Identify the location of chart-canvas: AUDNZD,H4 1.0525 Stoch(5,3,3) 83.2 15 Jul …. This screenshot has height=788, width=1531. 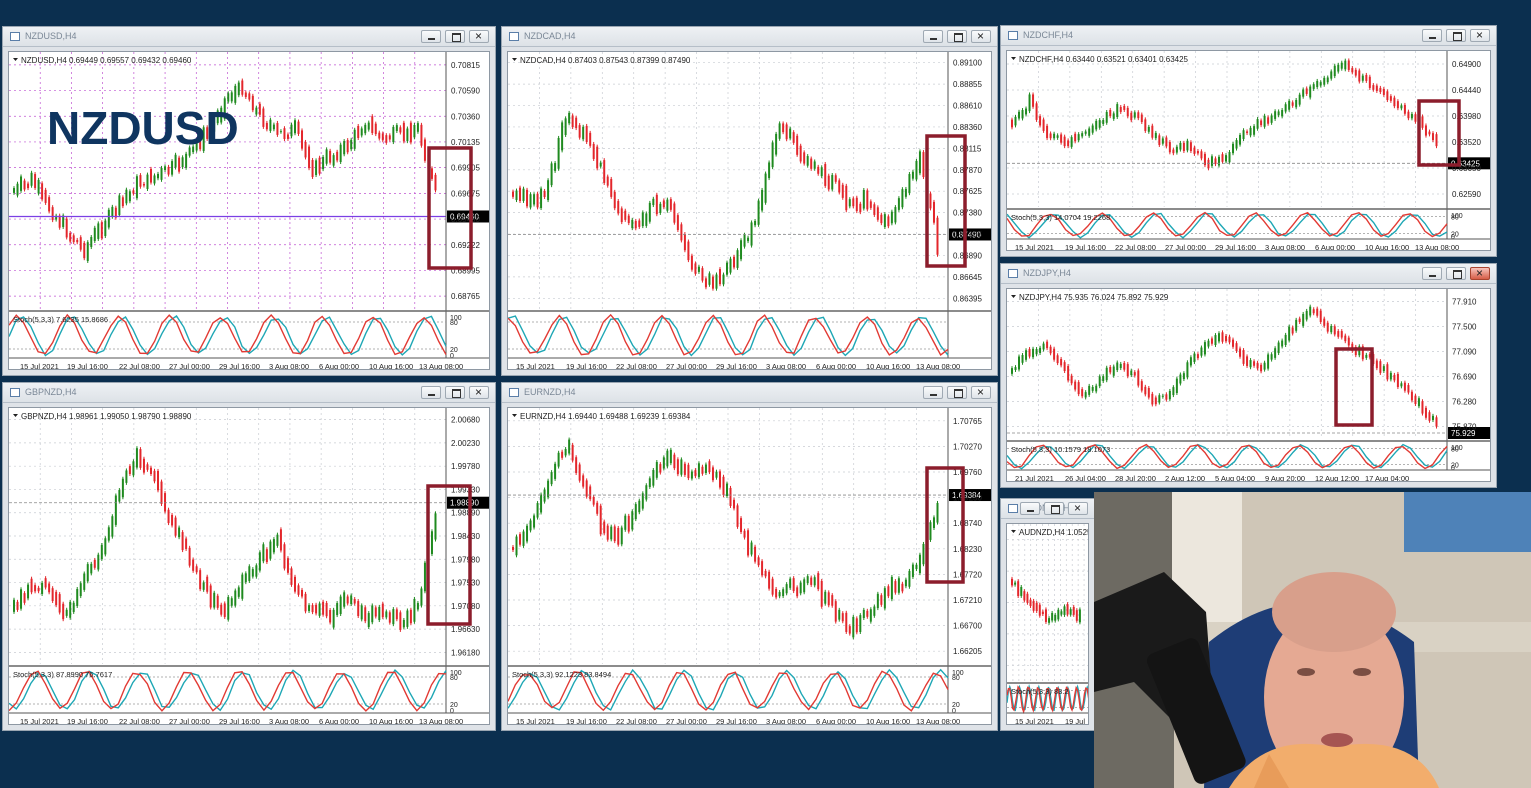
(1047, 624).